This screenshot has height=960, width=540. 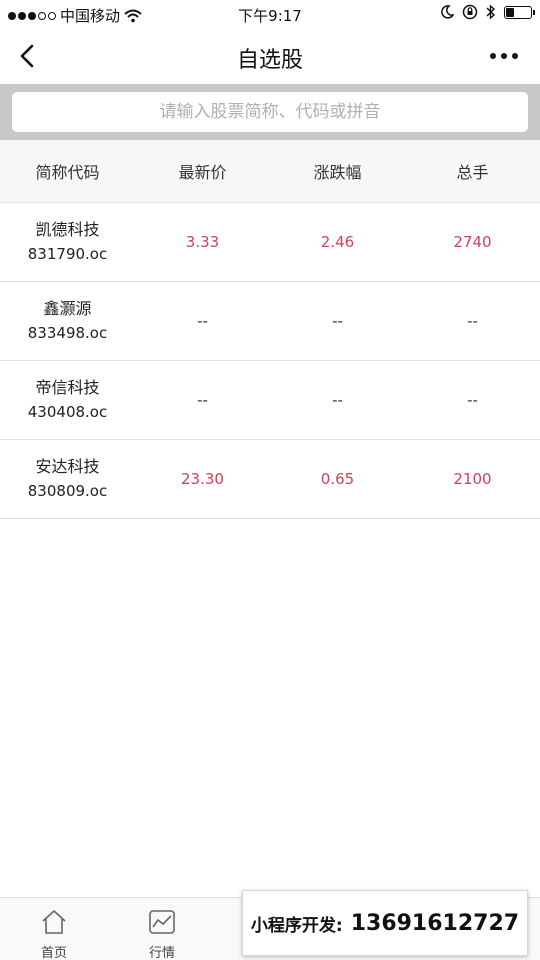 I want to click on battery-level, so click(x=510, y=12).